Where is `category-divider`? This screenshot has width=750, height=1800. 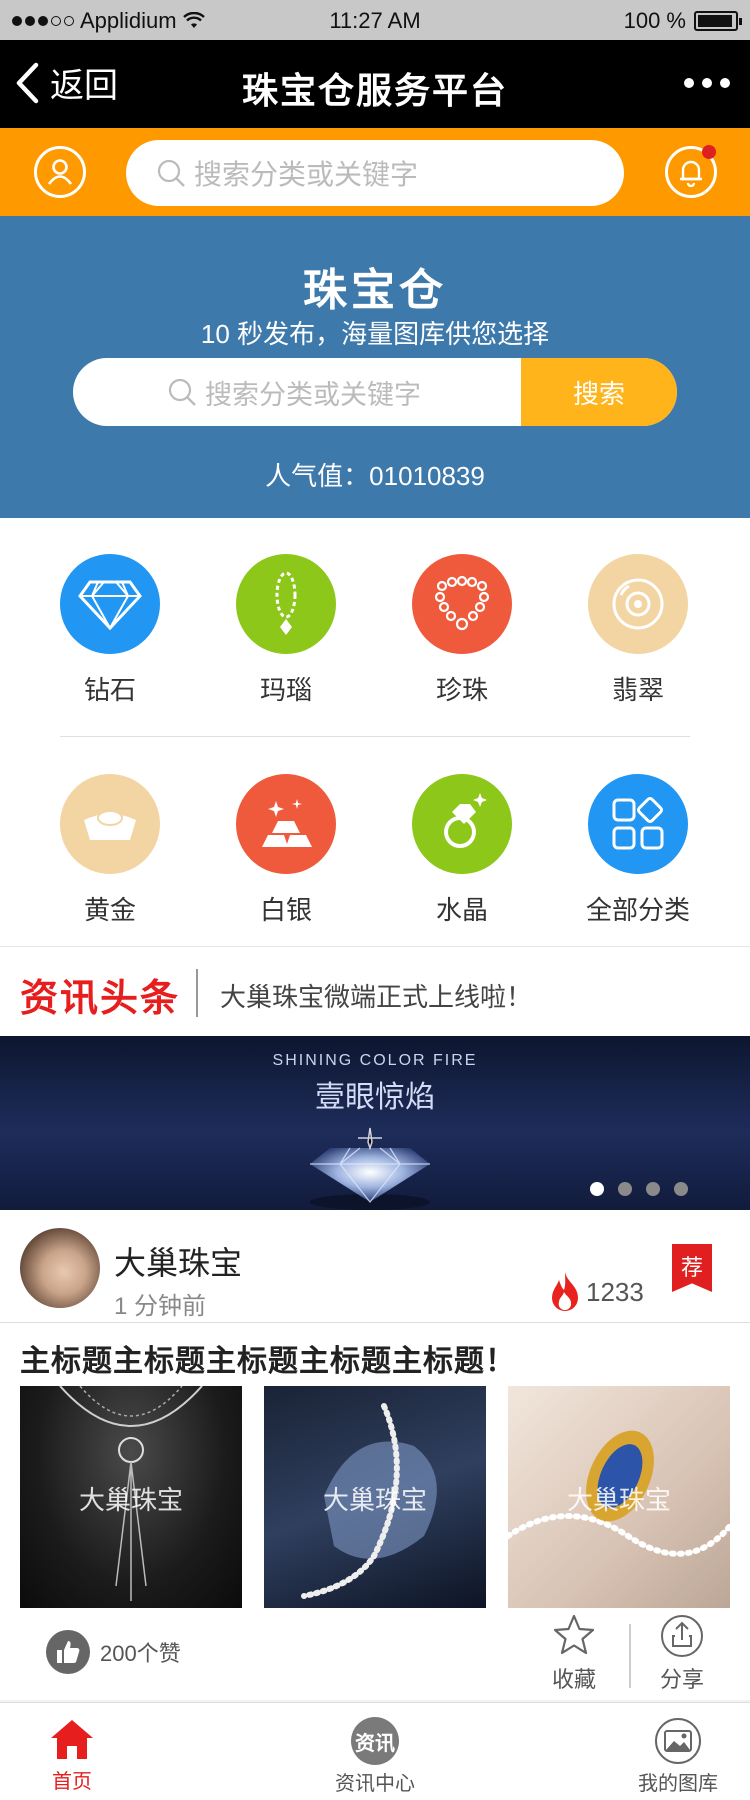
category-divider is located at coordinates (375, 736).